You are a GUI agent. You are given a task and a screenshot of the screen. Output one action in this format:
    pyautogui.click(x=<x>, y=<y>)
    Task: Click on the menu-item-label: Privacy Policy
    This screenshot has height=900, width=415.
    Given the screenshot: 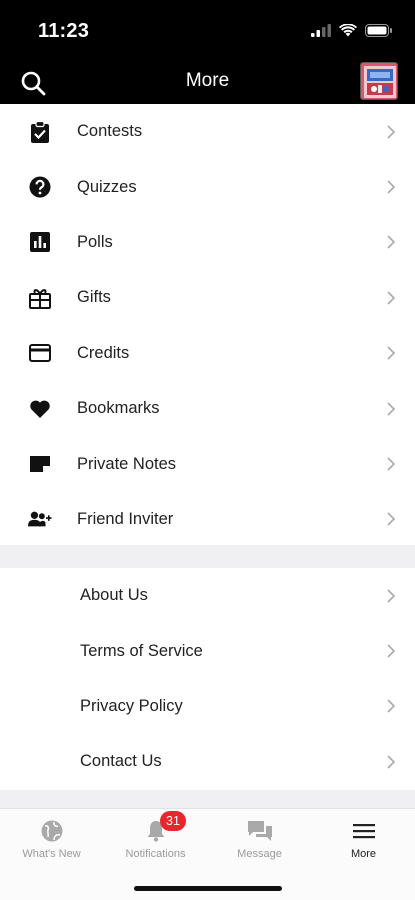 What is the action you would take?
    pyautogui.click(x=131, y=705)
    